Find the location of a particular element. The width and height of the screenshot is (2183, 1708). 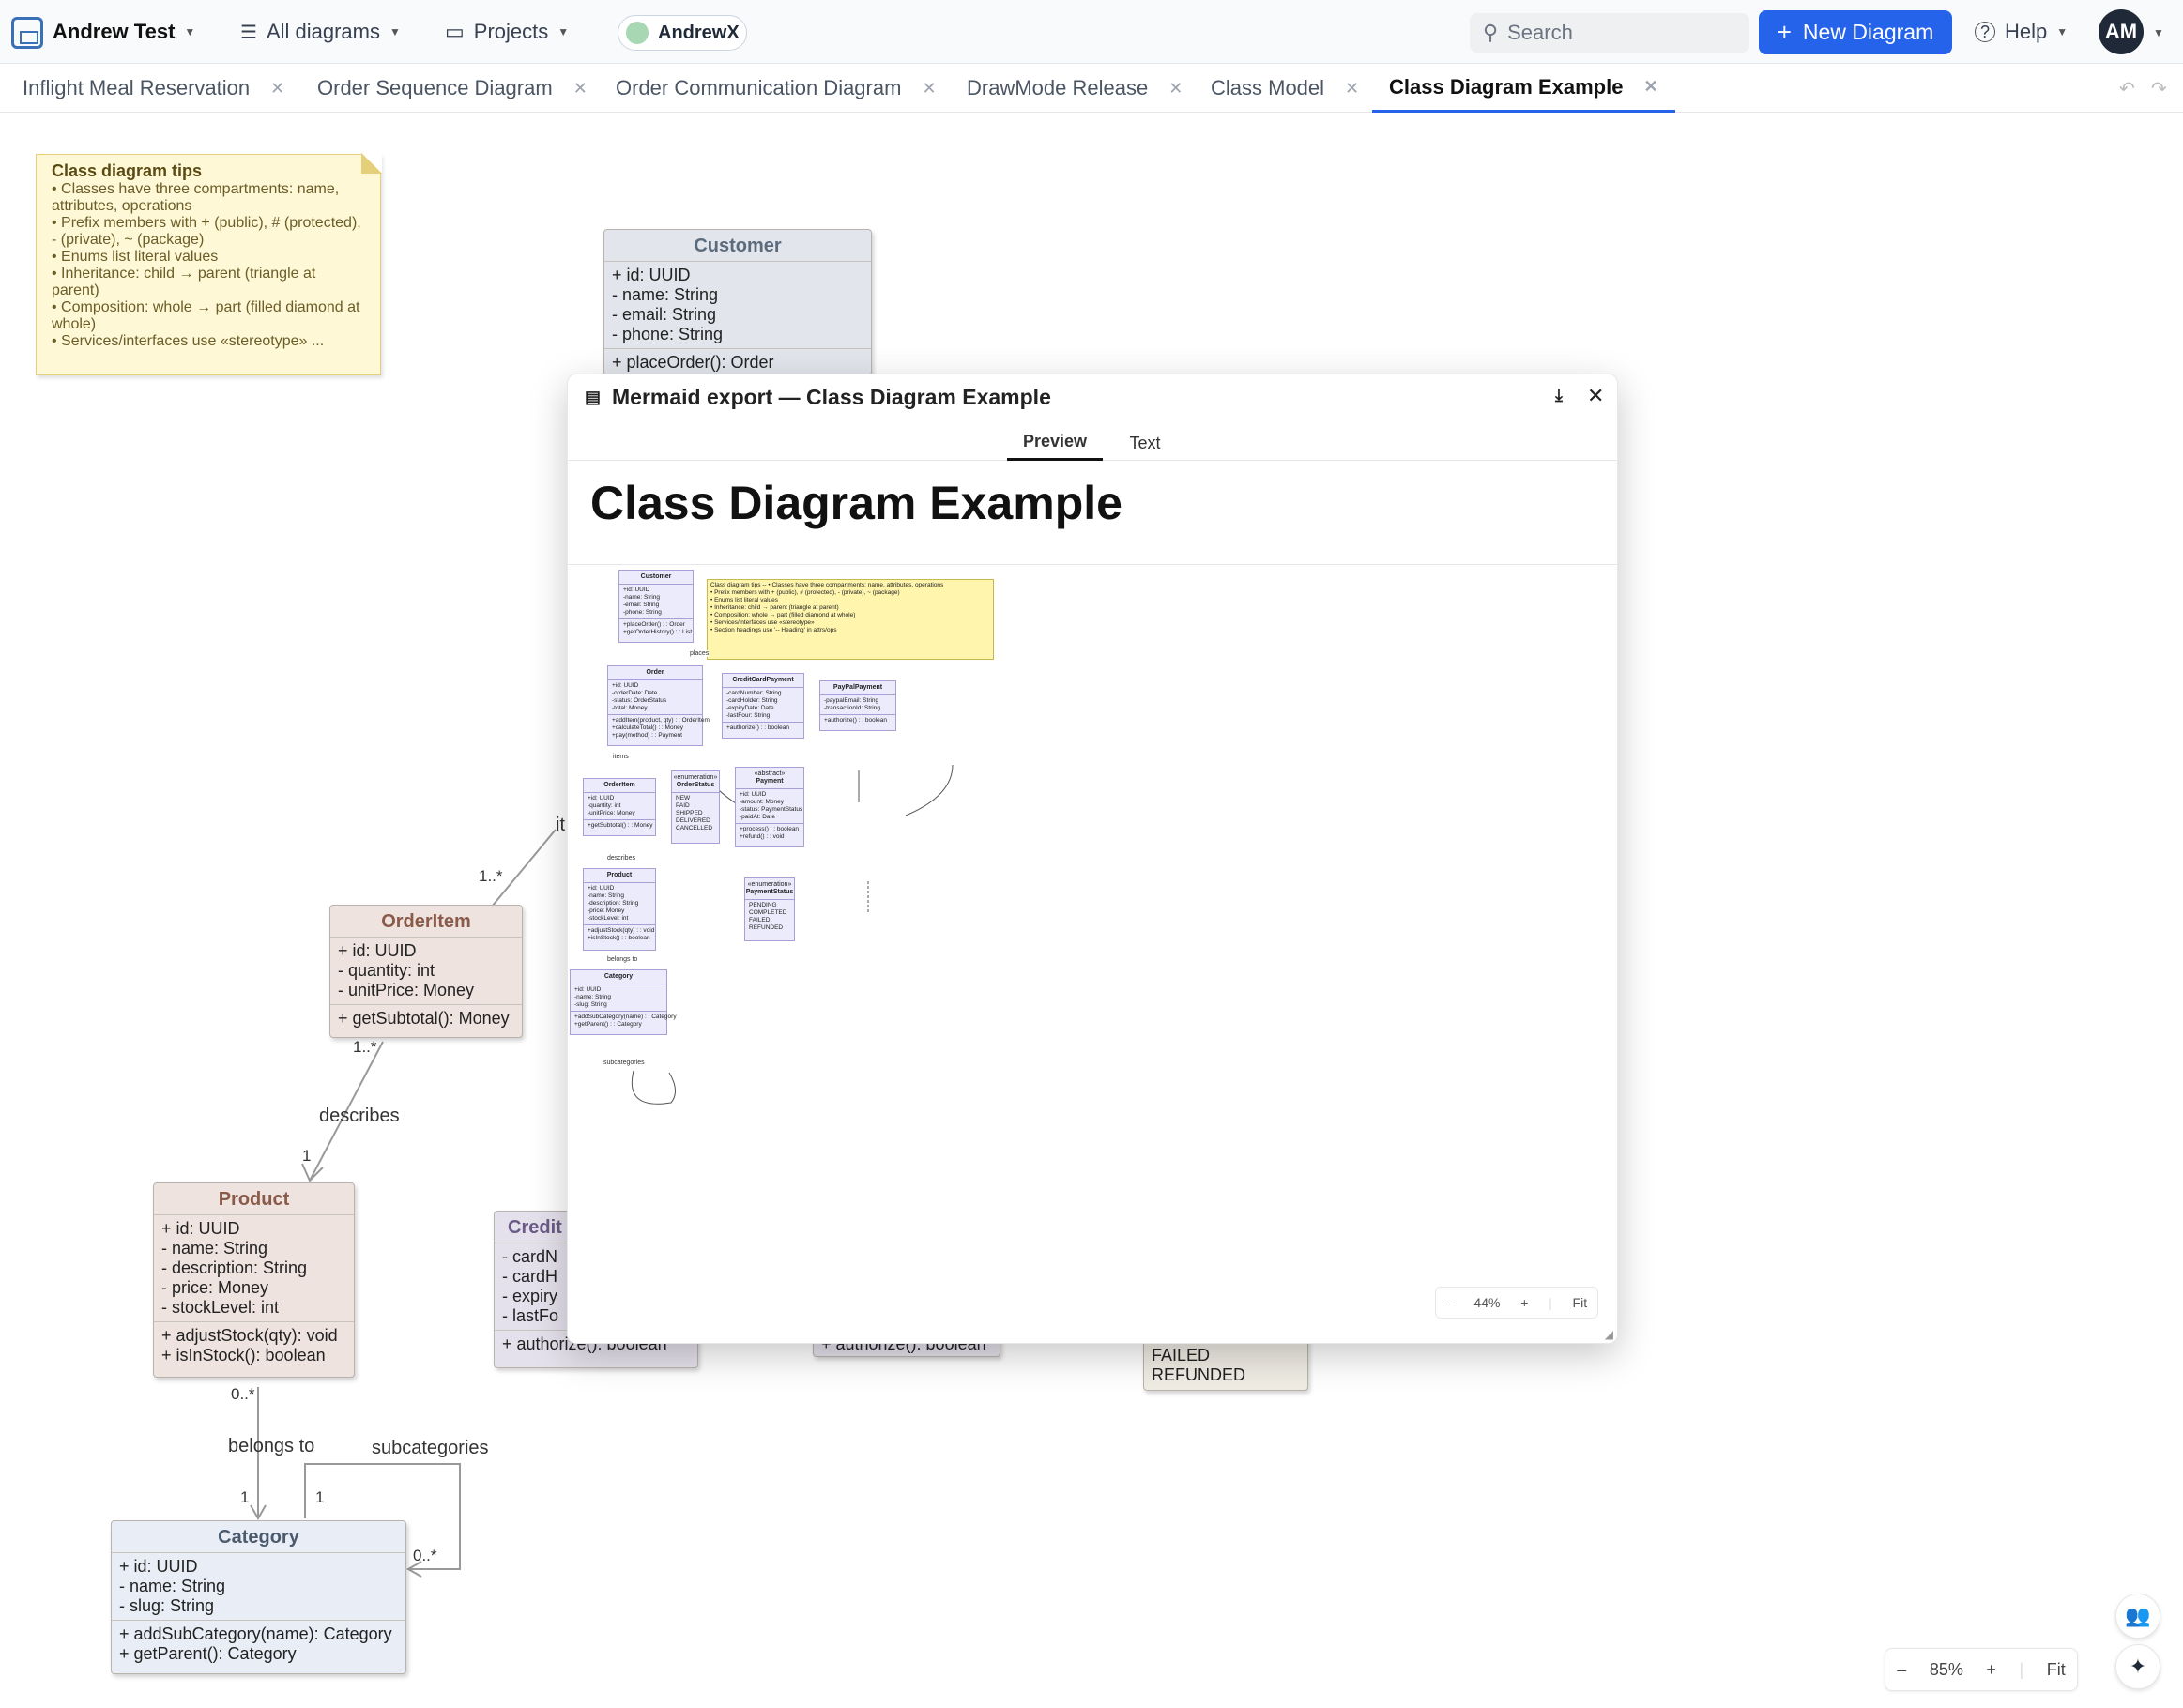

mini-edge-label: places is located at coordinates (700, 653).